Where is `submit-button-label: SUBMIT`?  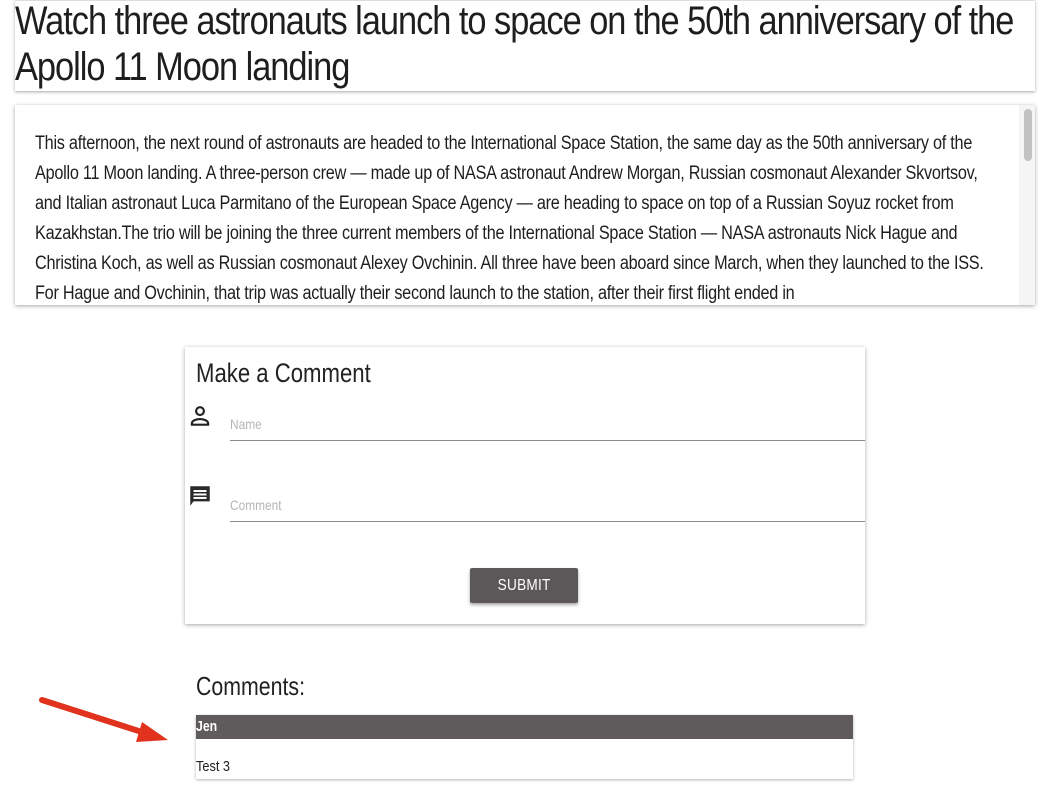
submit-button-label: SUBMIT is located at coordinates (524, 585).